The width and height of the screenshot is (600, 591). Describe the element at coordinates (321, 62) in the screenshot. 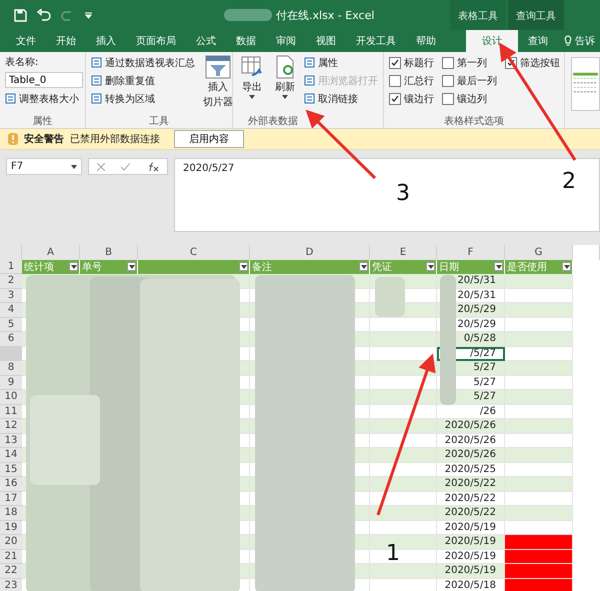

I see `link-option: 属性` at that location.